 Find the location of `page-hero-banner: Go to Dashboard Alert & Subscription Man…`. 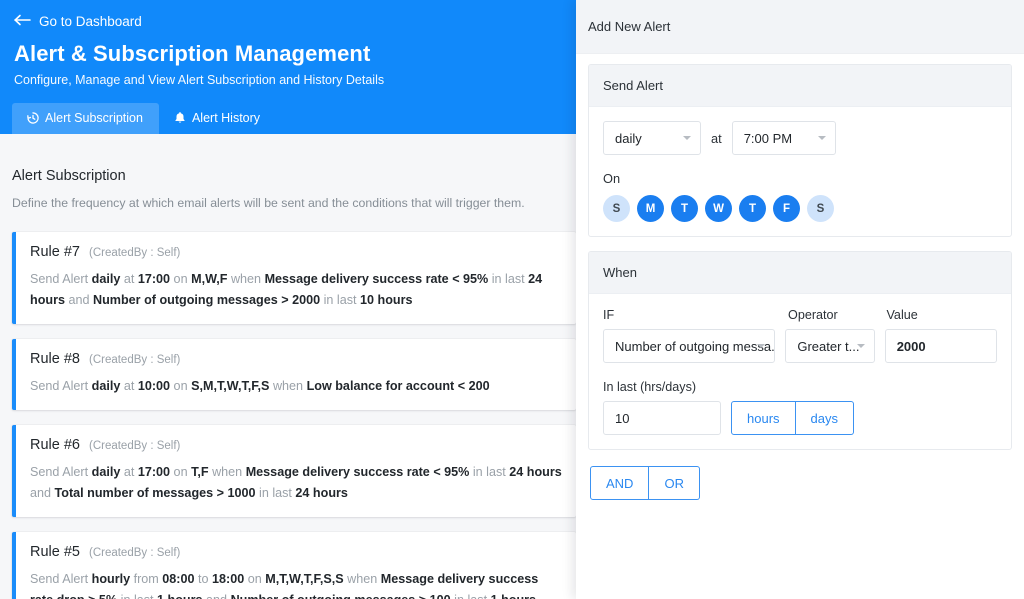

page-hero-banner: Go to Dashboard Alert & Subscription Man… is located at coordinates (288, 67).